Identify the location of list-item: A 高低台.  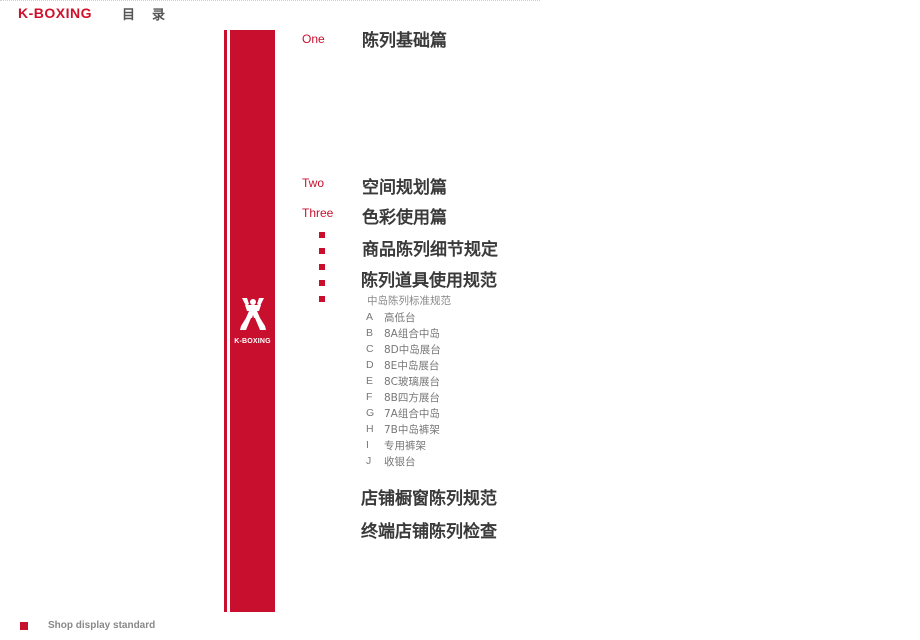
(403, 317).